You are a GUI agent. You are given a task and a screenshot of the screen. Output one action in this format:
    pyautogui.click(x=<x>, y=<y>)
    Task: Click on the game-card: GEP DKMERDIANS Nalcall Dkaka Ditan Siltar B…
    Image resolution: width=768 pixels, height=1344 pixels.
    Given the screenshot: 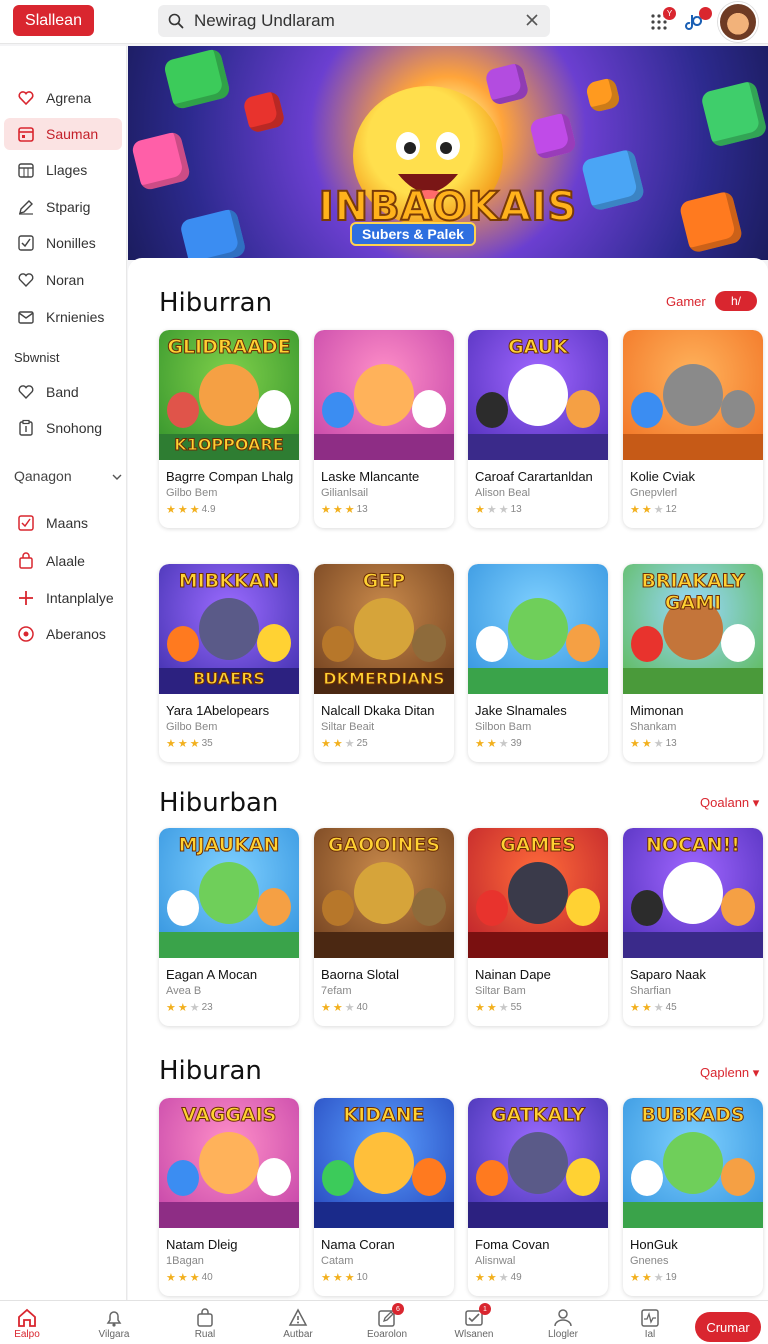 What is the action you would take?
    pyautogui.click(x=384, y=663)
    